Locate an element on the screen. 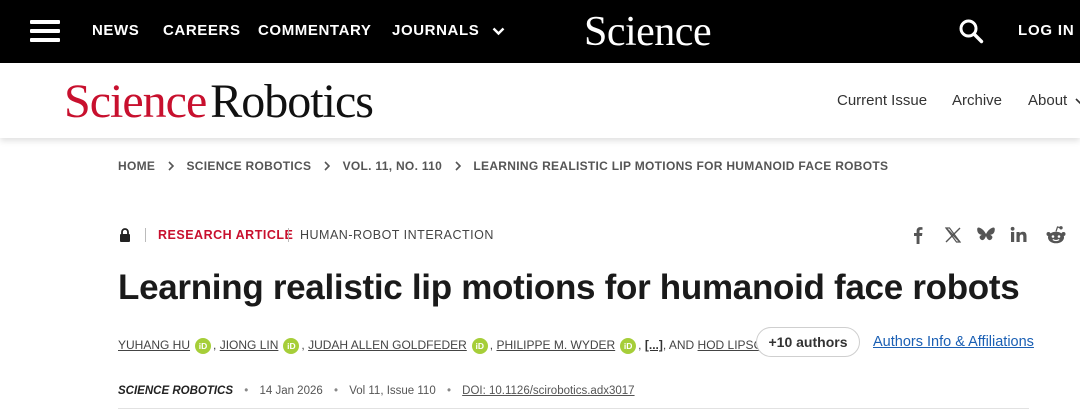 The height and width of the screenshot is (411, 1080). nav-news: NEWS is located at coordinates (115, 30).